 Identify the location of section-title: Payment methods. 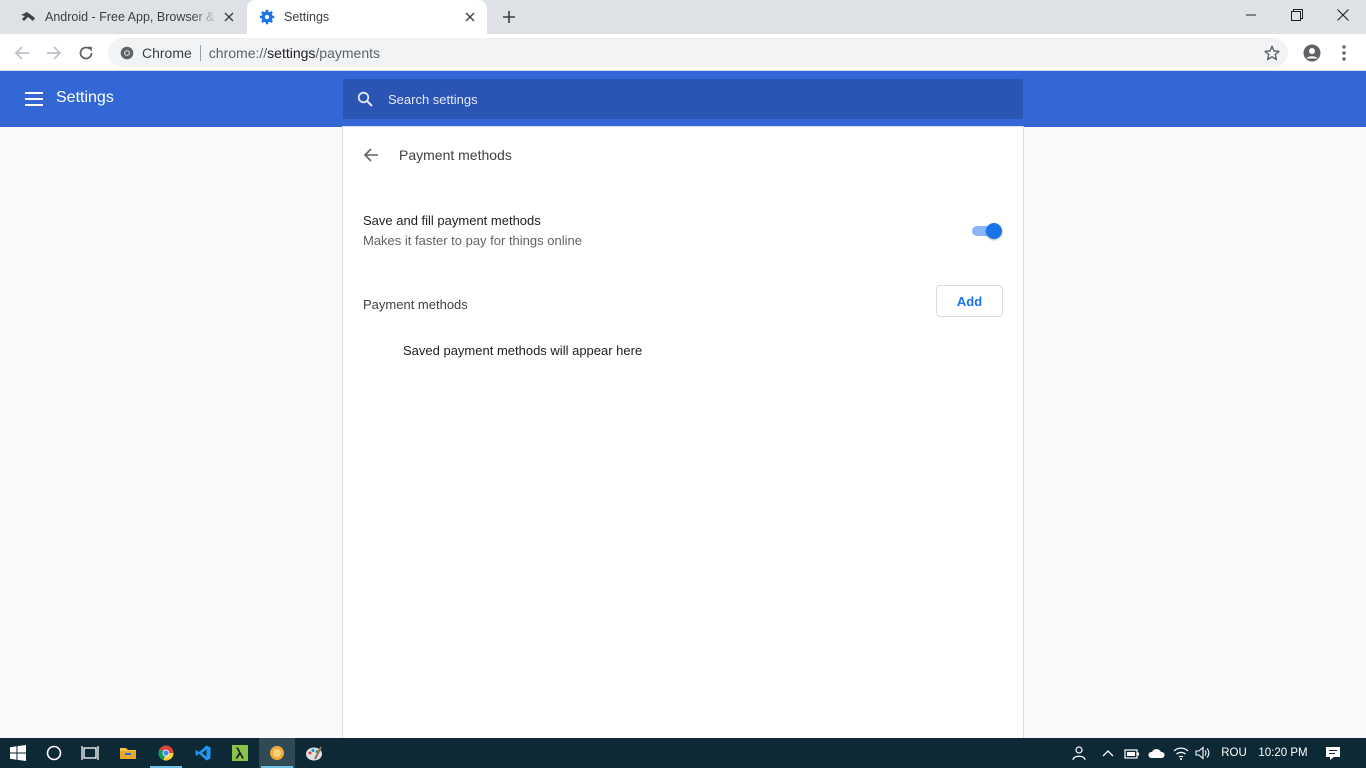
(415, 304).